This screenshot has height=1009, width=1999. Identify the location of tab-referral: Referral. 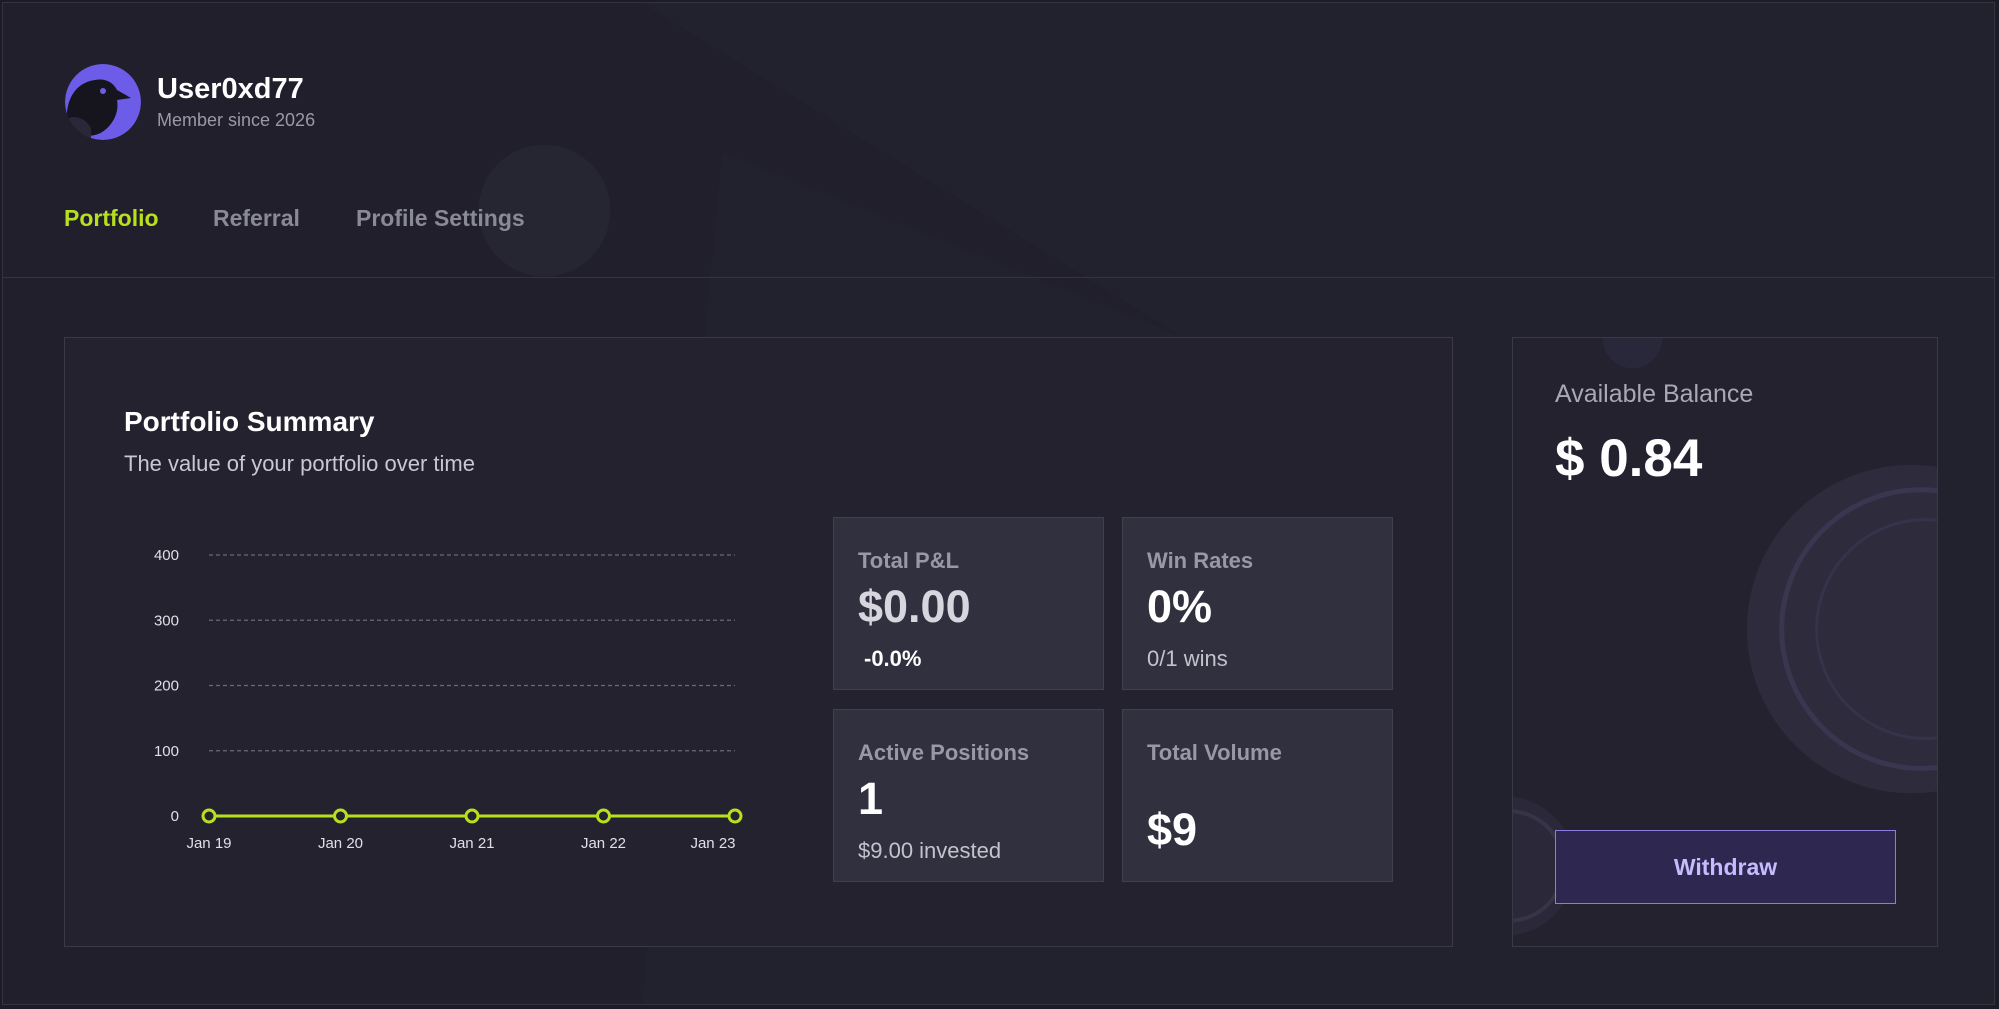
(256, 218).